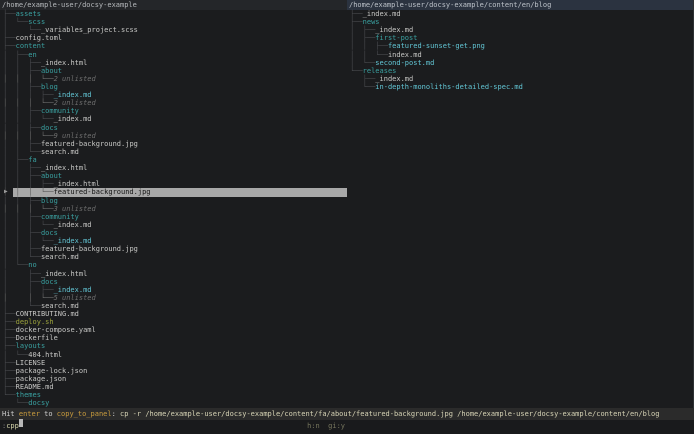 Image resolution: width=694 pixels, height=434 pixels. Describe the element at coordinates (32, 54) in the screenshot. I see `dir-name: en` at that location.